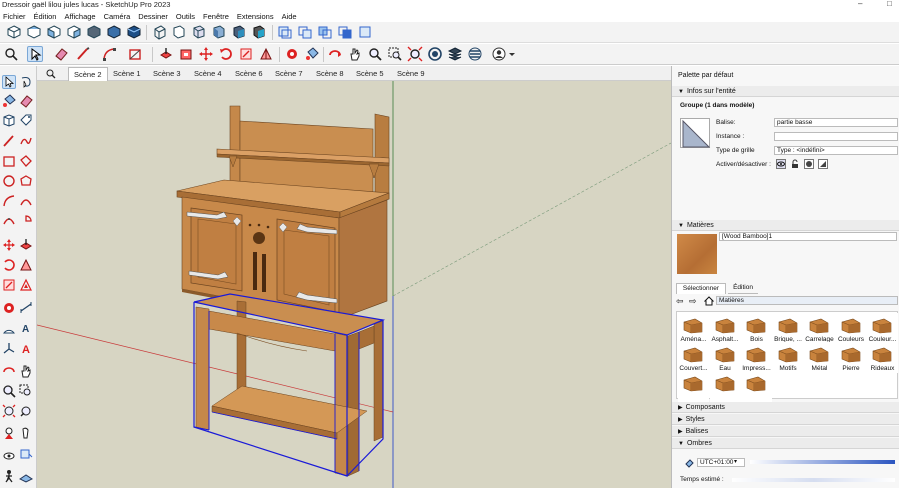 The height and width of the screenshot is (488, 899). Describe the element at coordinates (266, 54) in the screenshot. I see `follow-me-tool-icon` at that location.